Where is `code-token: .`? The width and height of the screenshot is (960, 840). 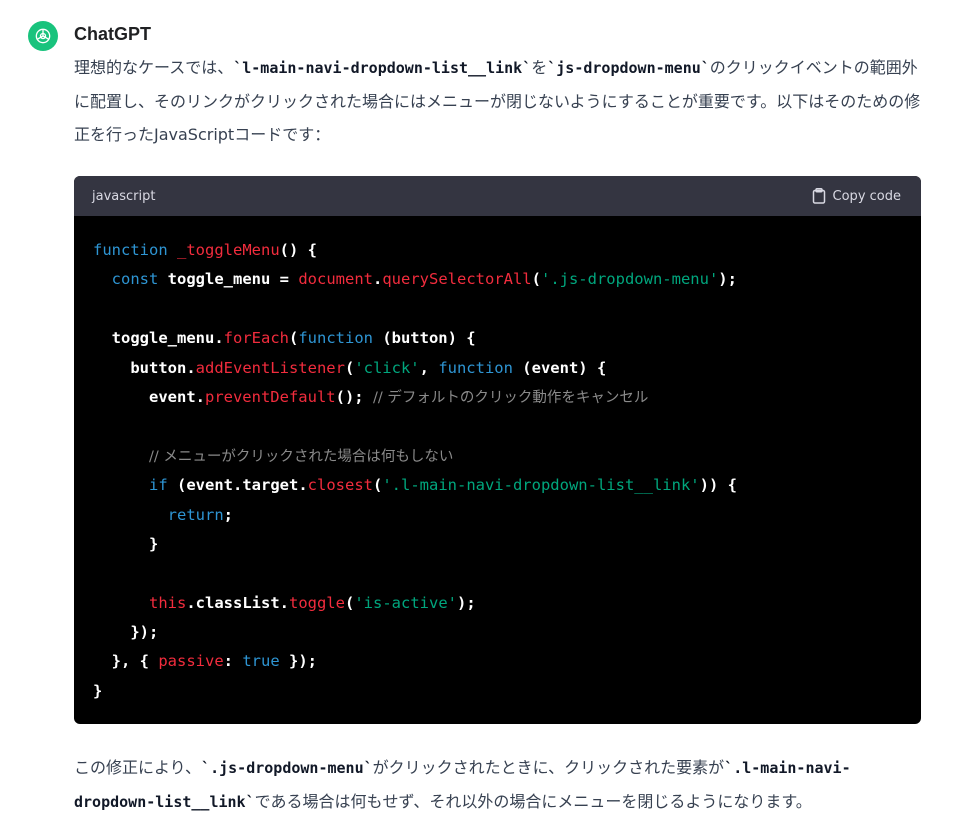
code-token: . is located at coordinates (377, 279).